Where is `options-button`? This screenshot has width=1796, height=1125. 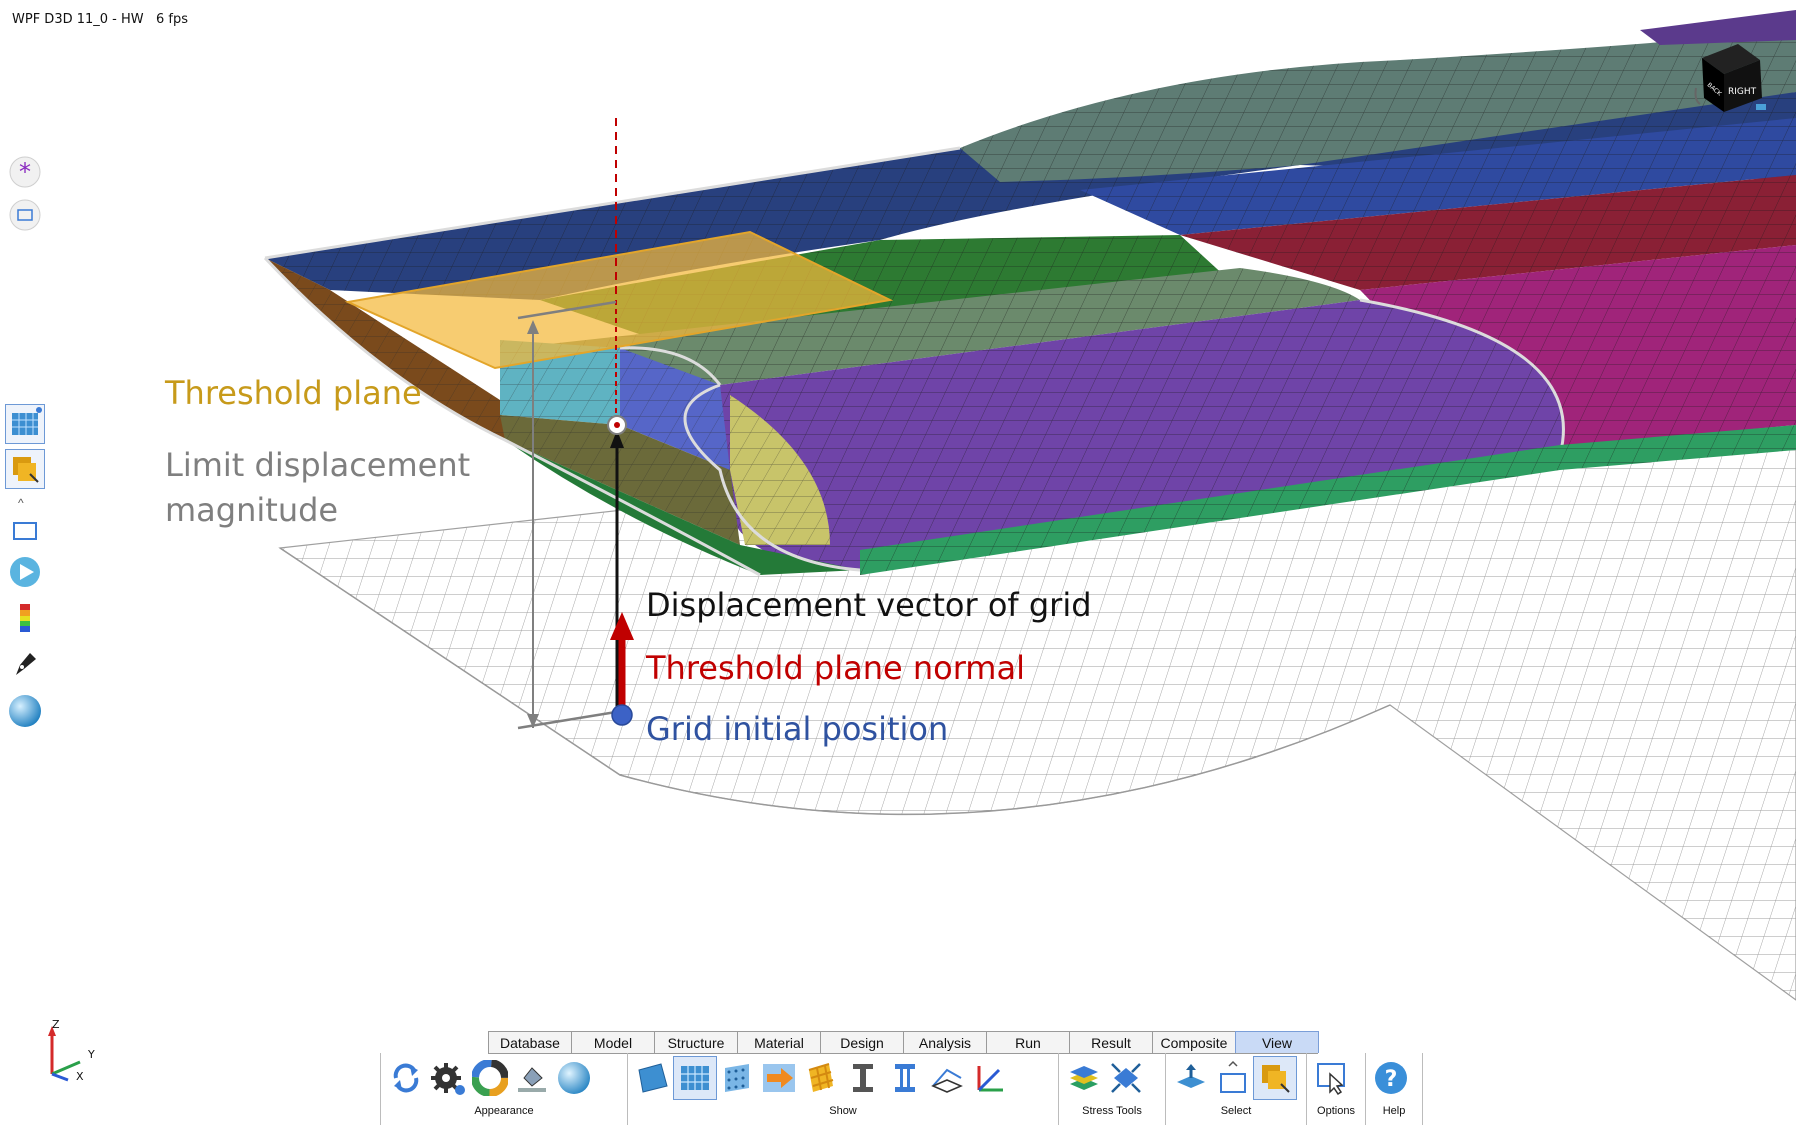 options-button is located at coordinates (1332, 1078).